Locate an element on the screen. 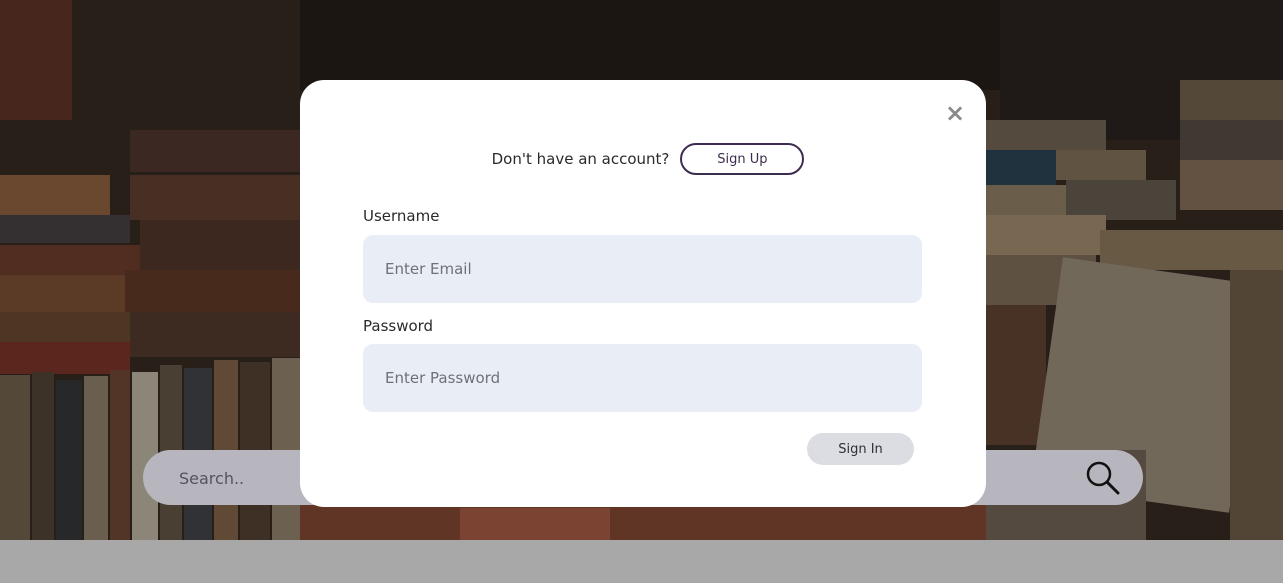 This screenshot has width=1283, height=583. sign-up-button: Sign Up is located at coordinates (742, 159).